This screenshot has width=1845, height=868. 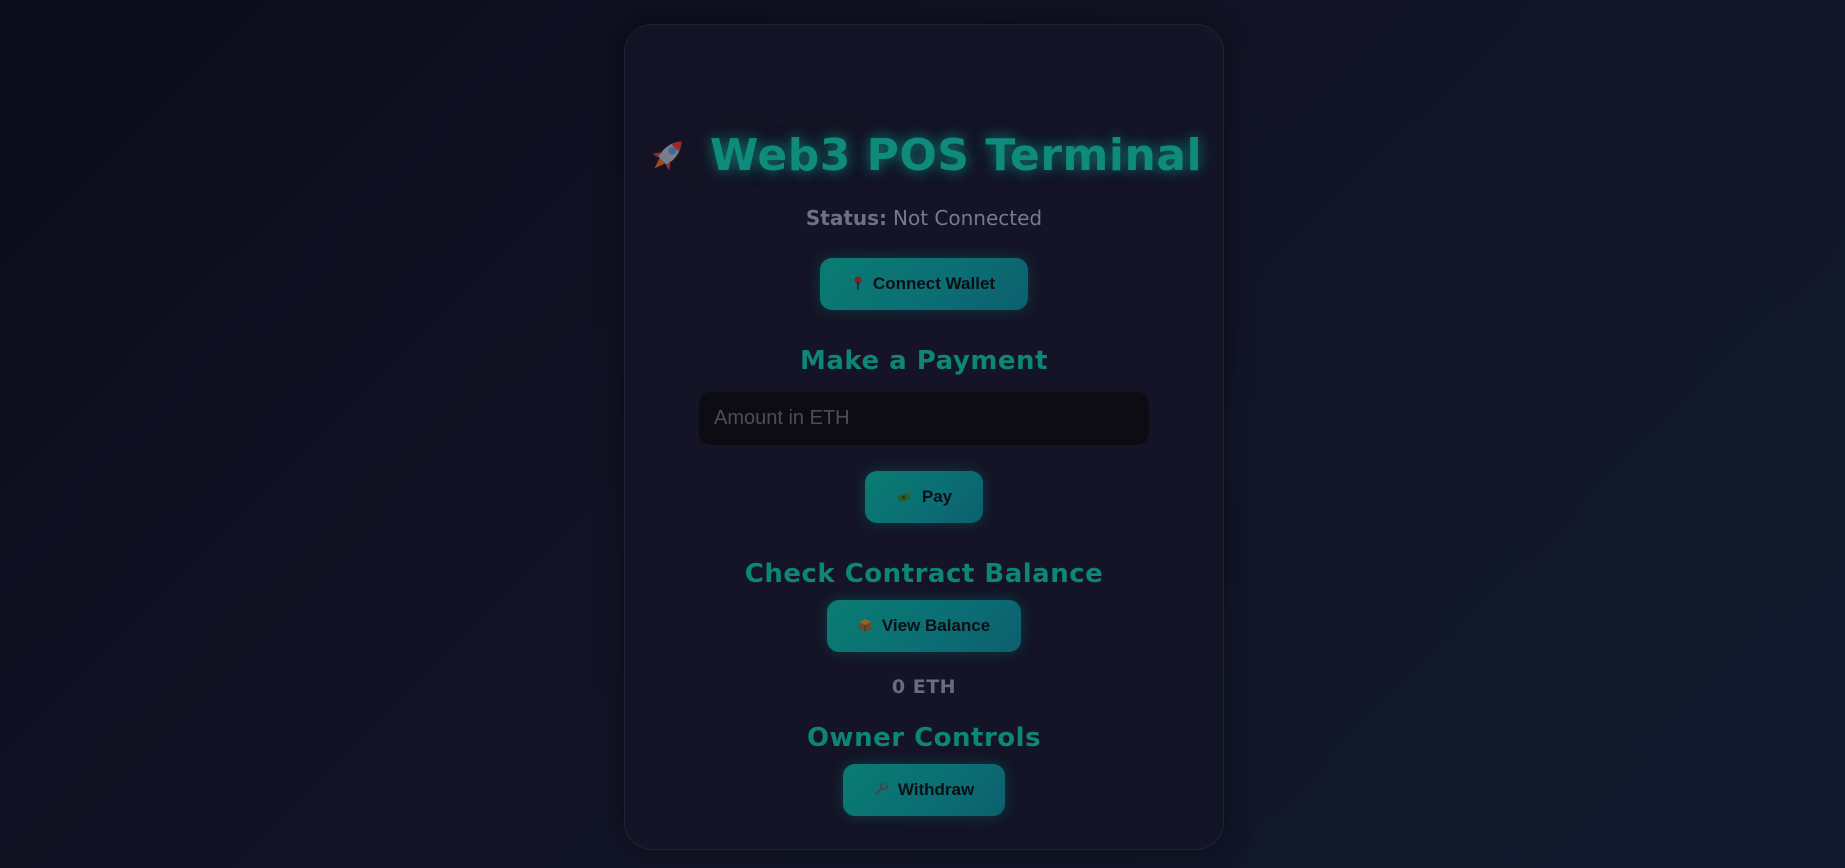 What do you see at coordinates (936, 625) in the screenshot?
I see `view-balance-label: View Balance` at bounding box center [936, 625].